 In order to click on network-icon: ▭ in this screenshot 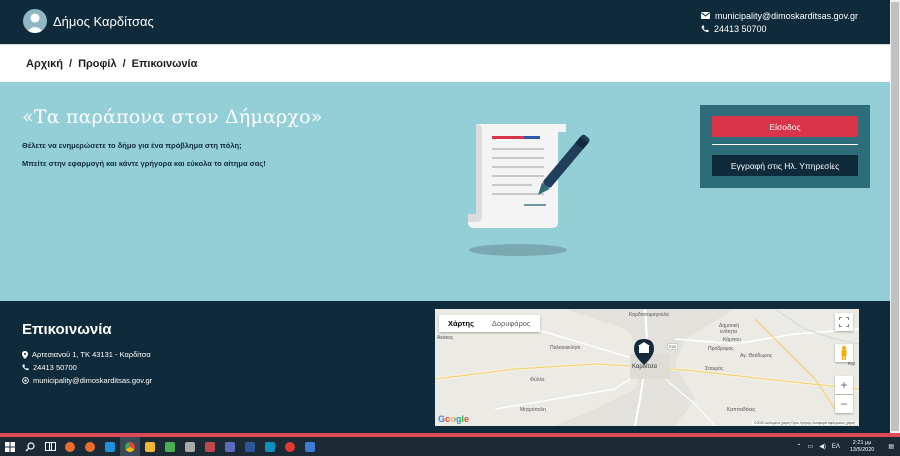, I will do `click(811, 446)`.